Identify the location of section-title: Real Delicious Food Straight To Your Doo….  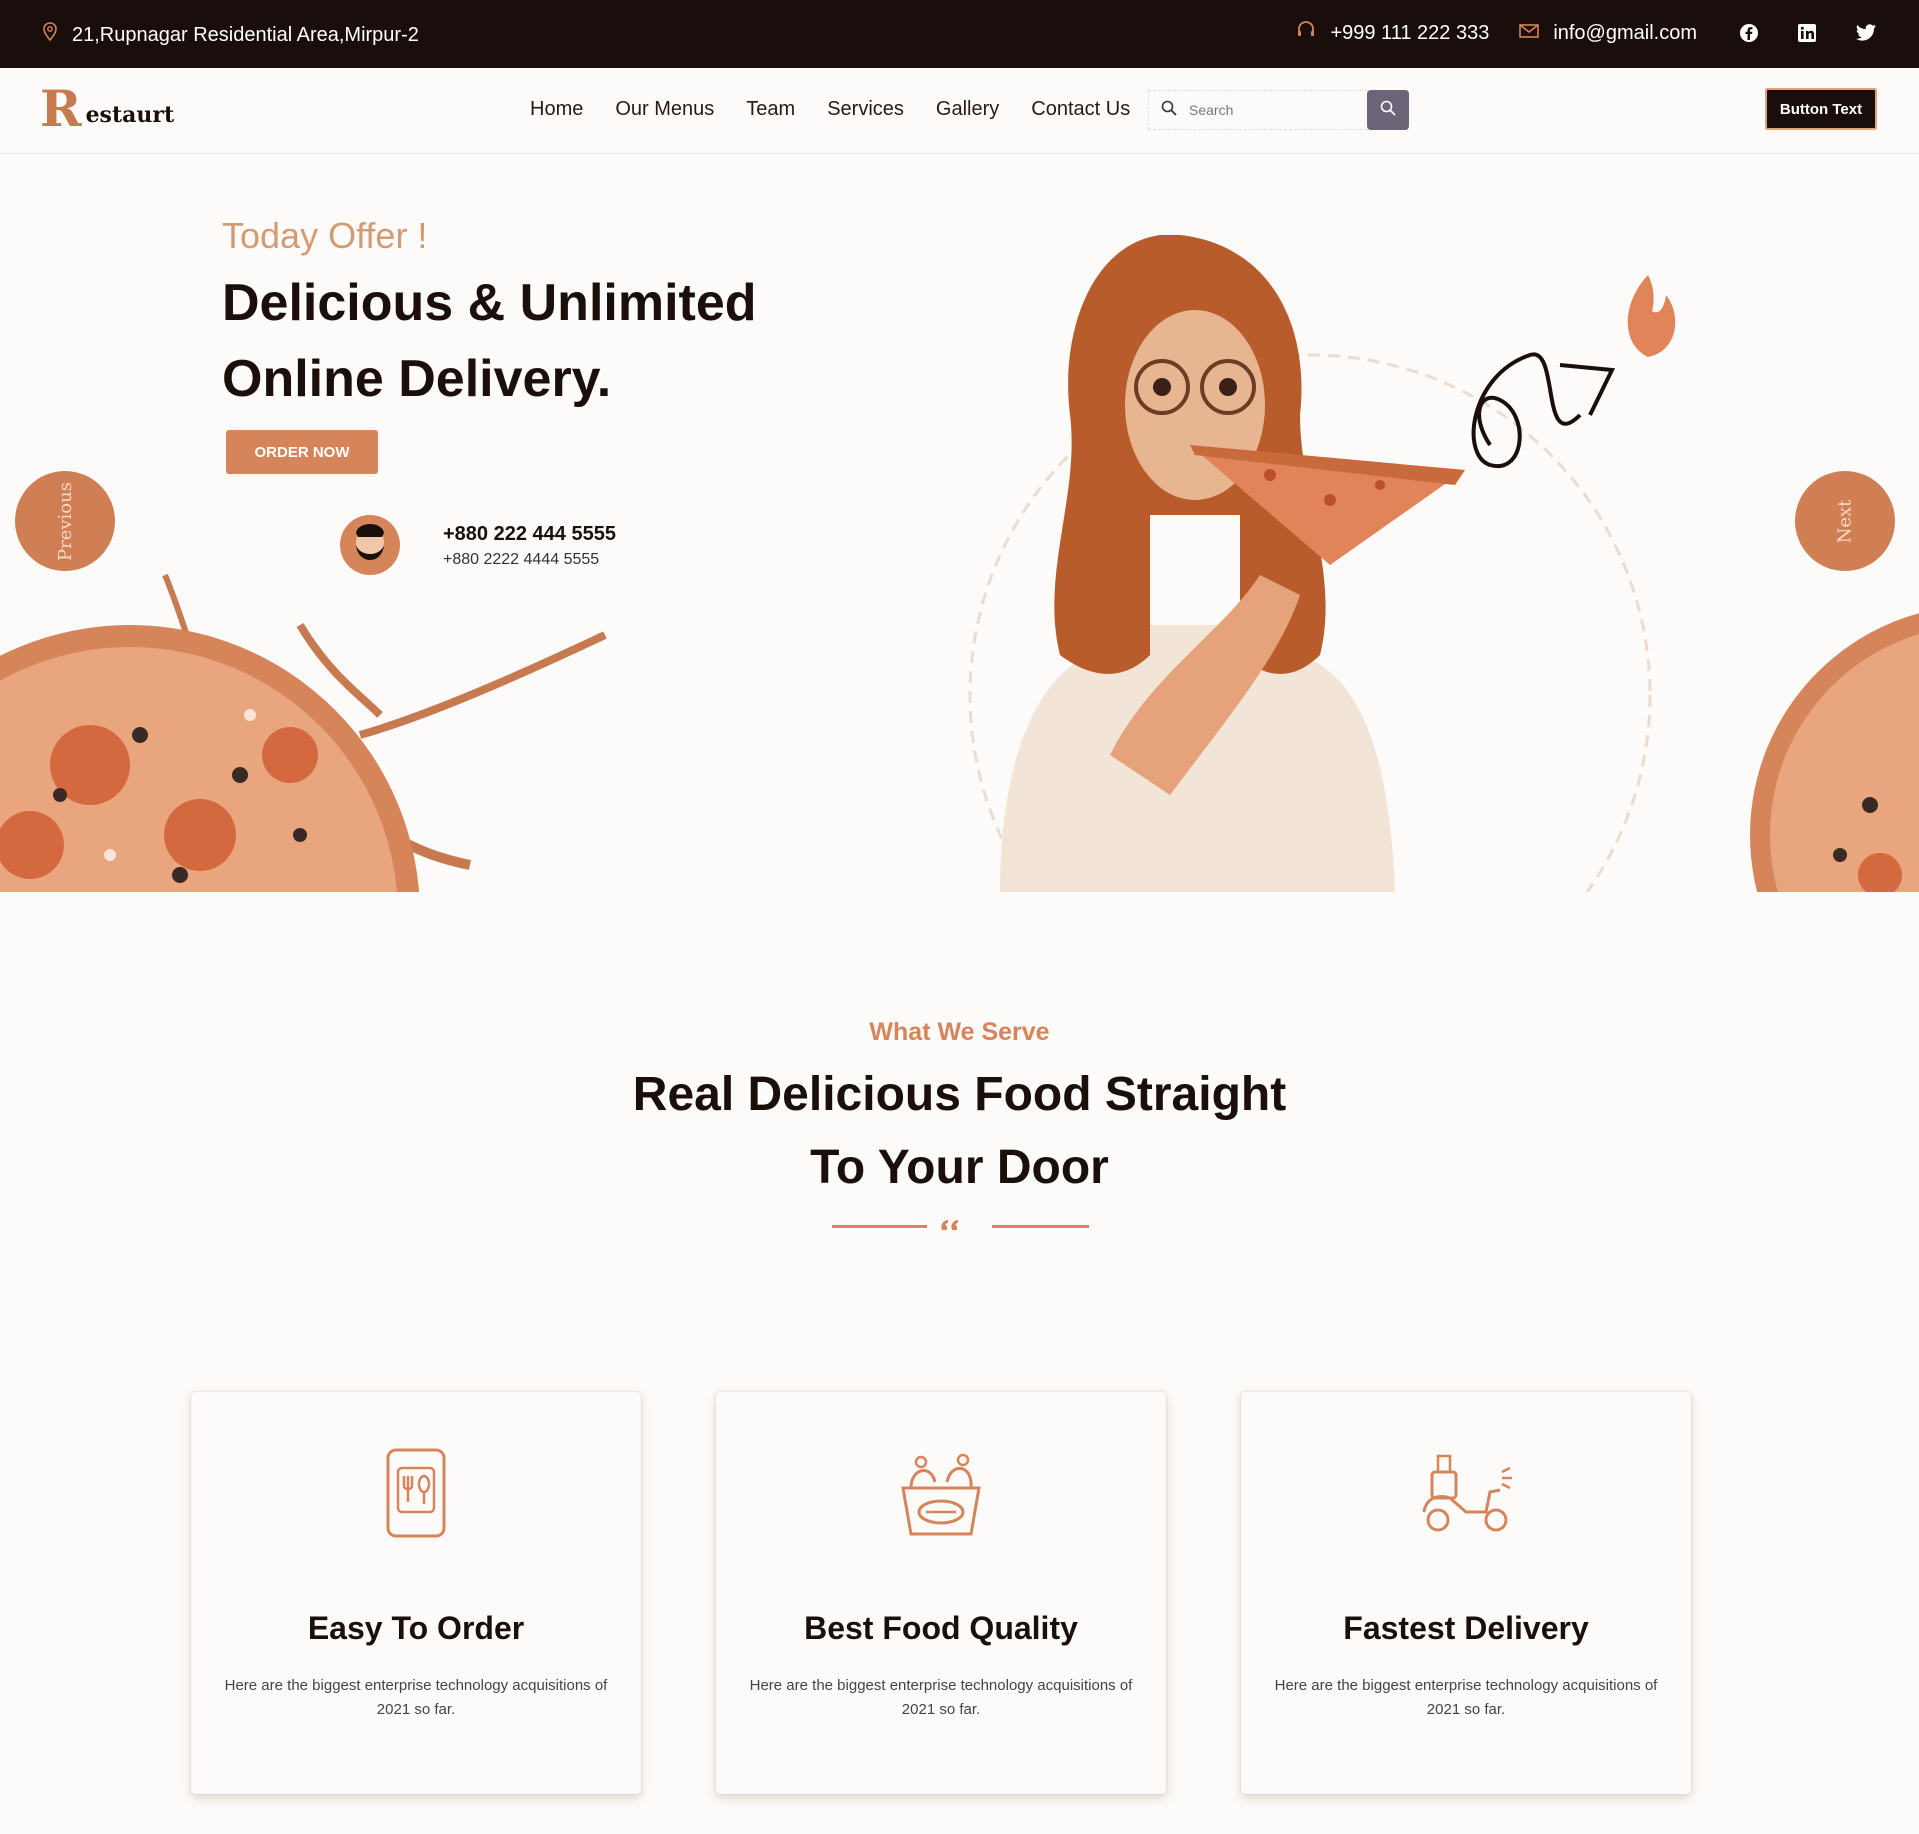
(959, 1131).